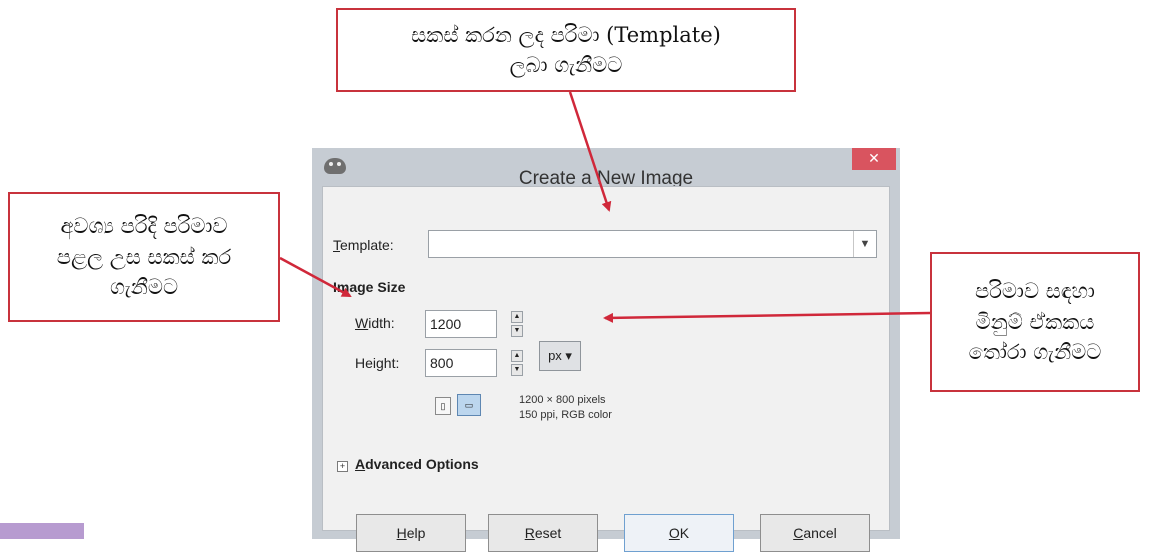 Image resolution: width=1149 pixels, height=552 pixels. I want to click on callout-unit-line2: මිනුම් ඒකකය, so click(1035, 321).